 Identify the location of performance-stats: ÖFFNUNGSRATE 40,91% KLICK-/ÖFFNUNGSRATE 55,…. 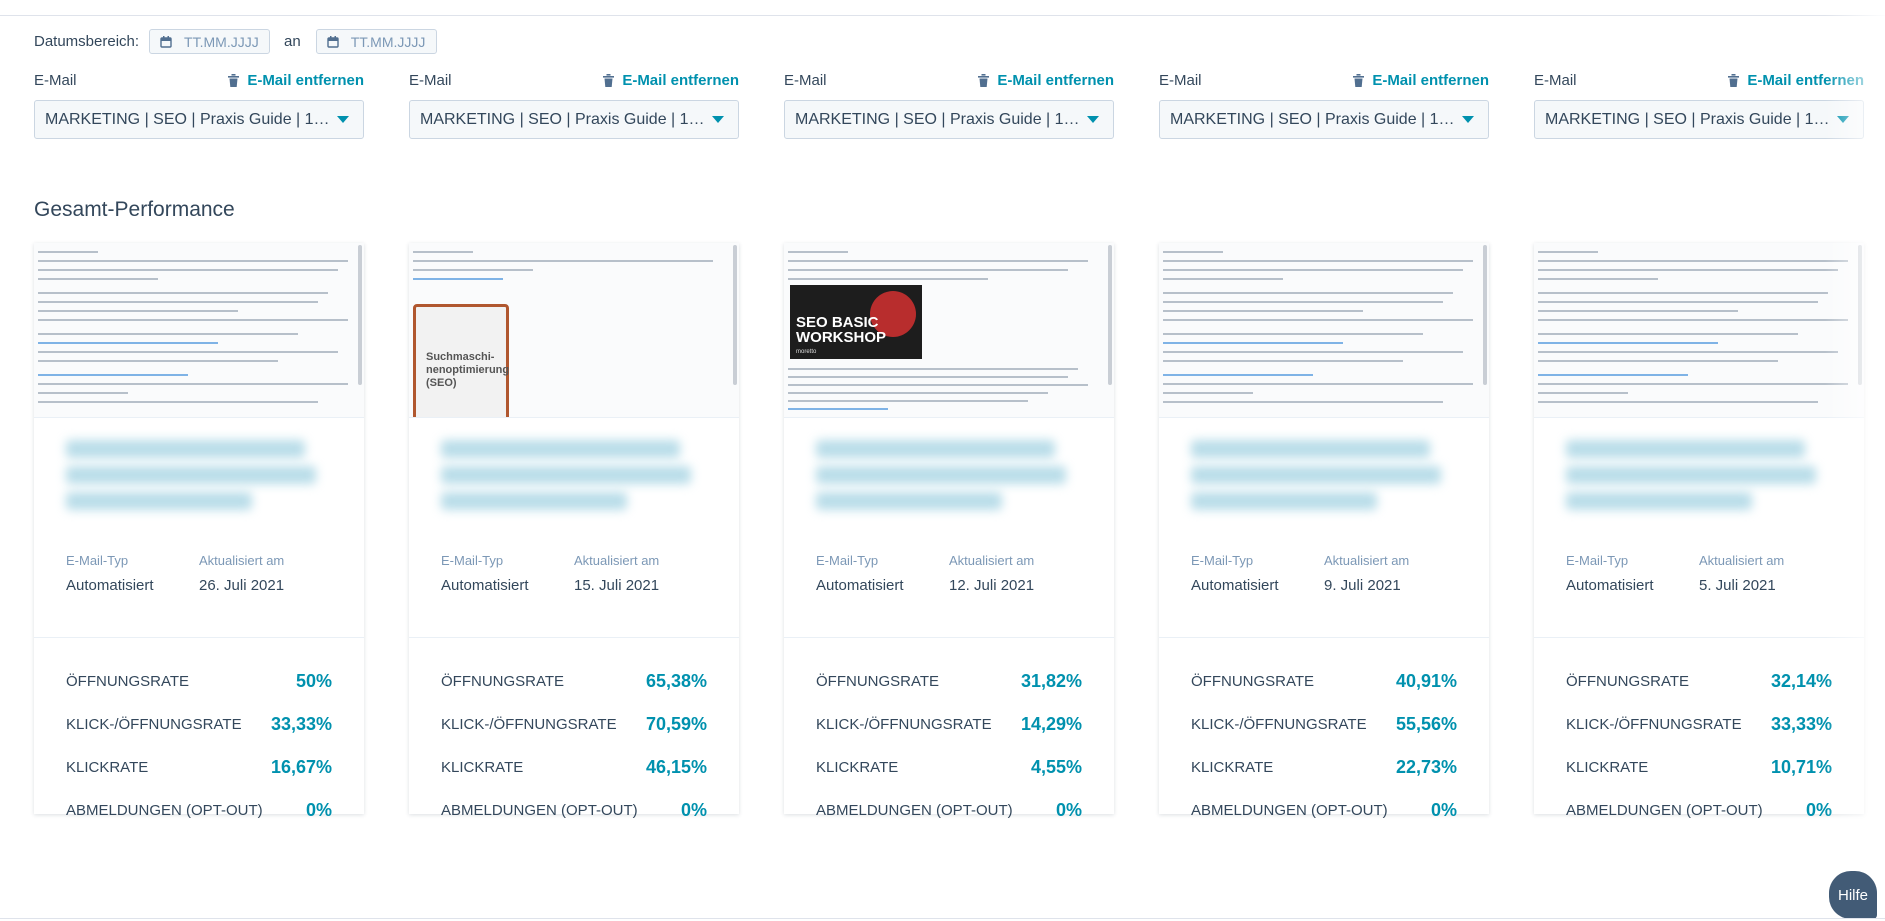
(1324, 735).